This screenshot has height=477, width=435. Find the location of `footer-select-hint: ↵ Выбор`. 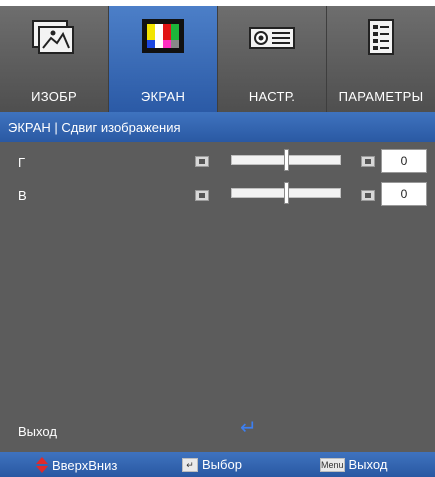

footer-select-hint: ↵ Выбор is located at coordinates (212, 464).